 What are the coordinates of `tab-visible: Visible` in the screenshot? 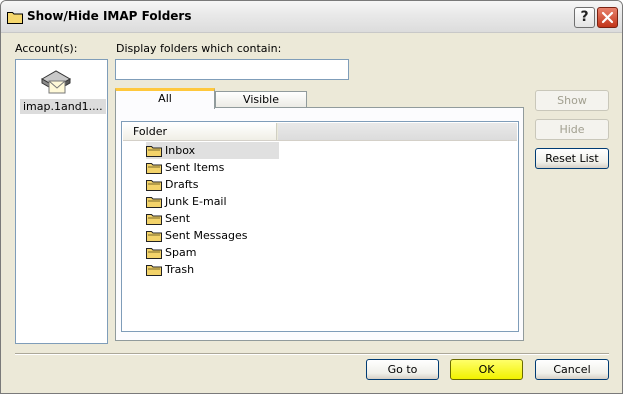 It's located at (261, 99).